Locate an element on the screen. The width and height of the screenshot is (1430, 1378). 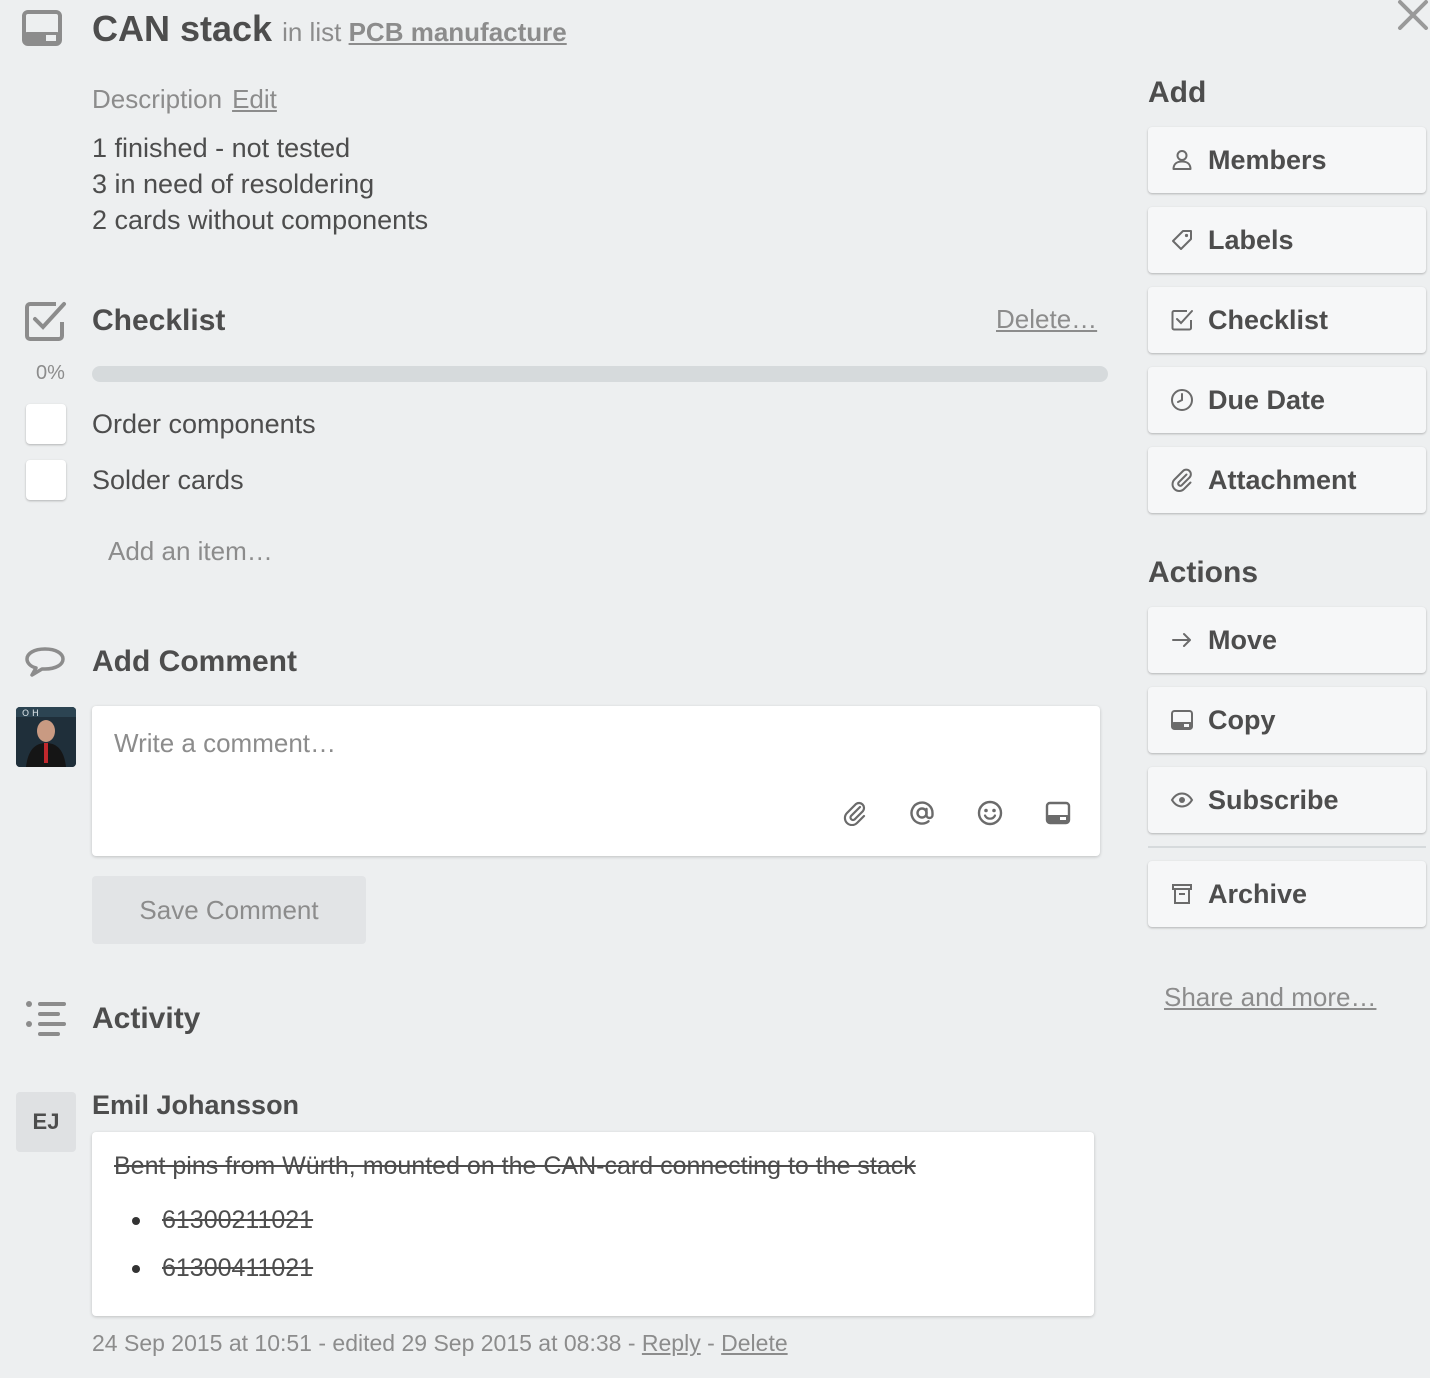
description-header: Description Edit is located at coordinates (184, 99).